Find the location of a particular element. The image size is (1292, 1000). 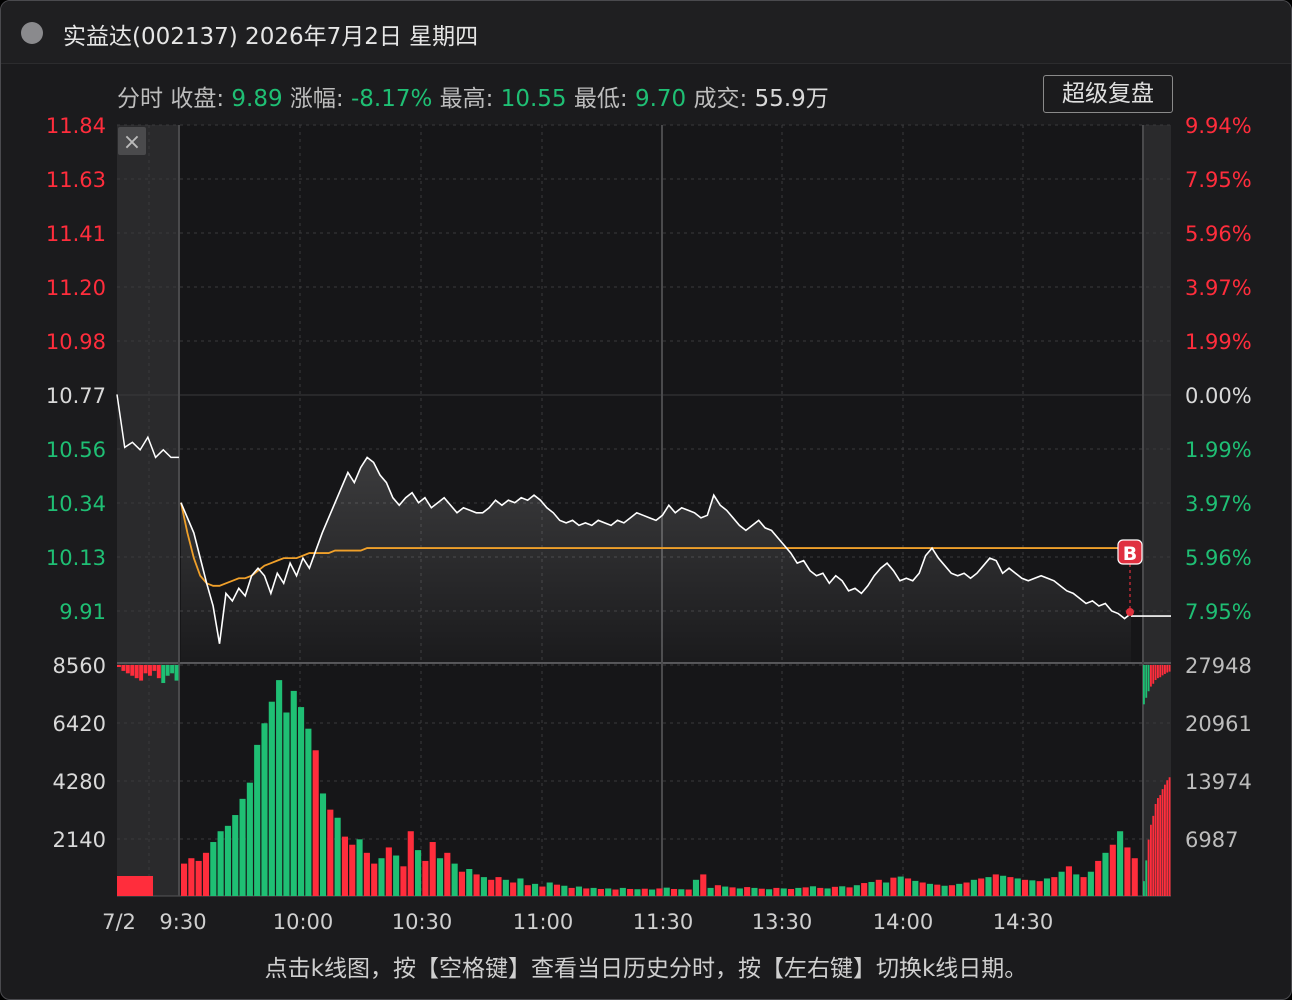

percent-axis-label: 1.99% is located at coordinates (1218, 450).